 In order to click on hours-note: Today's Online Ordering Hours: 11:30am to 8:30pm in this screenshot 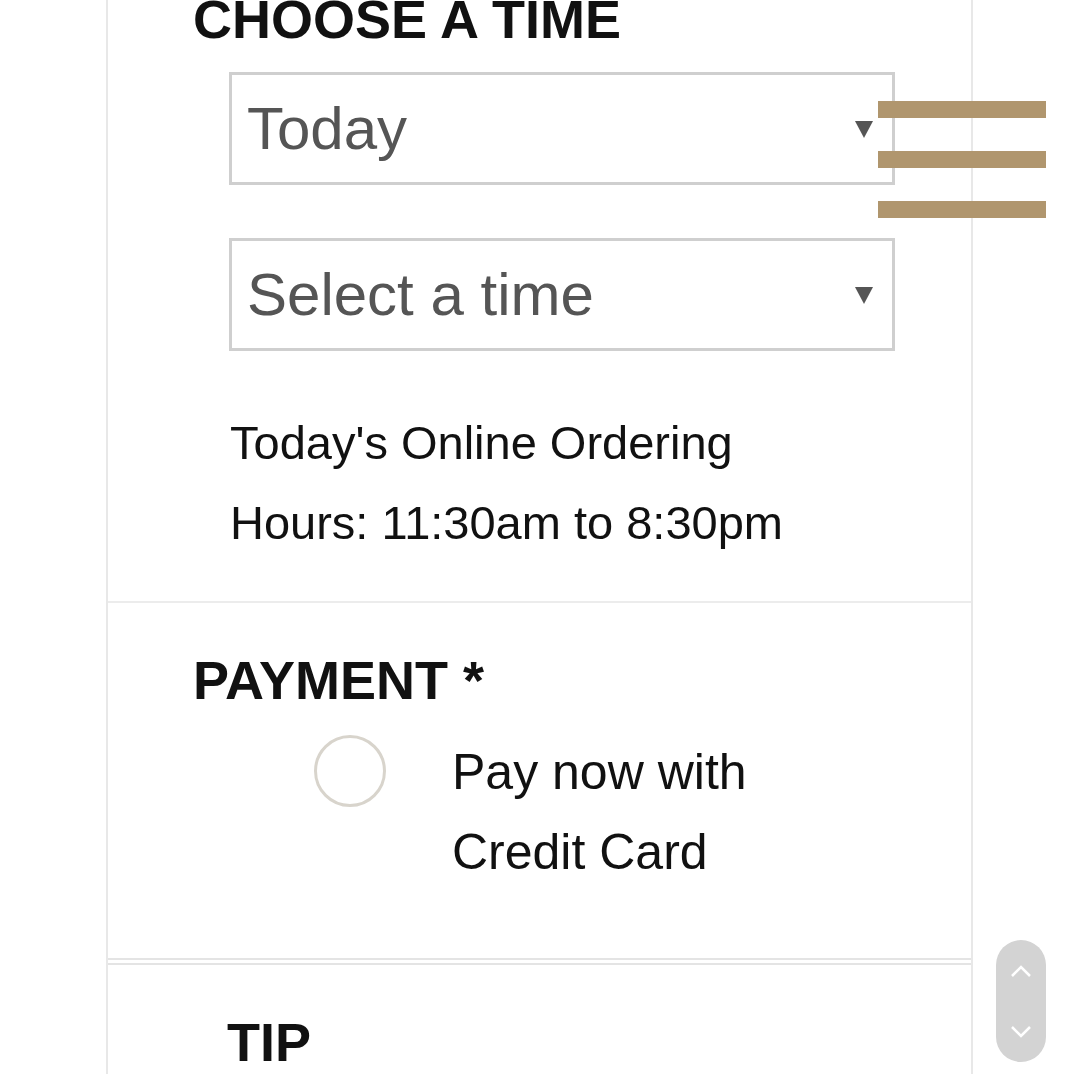, I will do `click(507, 483)`.